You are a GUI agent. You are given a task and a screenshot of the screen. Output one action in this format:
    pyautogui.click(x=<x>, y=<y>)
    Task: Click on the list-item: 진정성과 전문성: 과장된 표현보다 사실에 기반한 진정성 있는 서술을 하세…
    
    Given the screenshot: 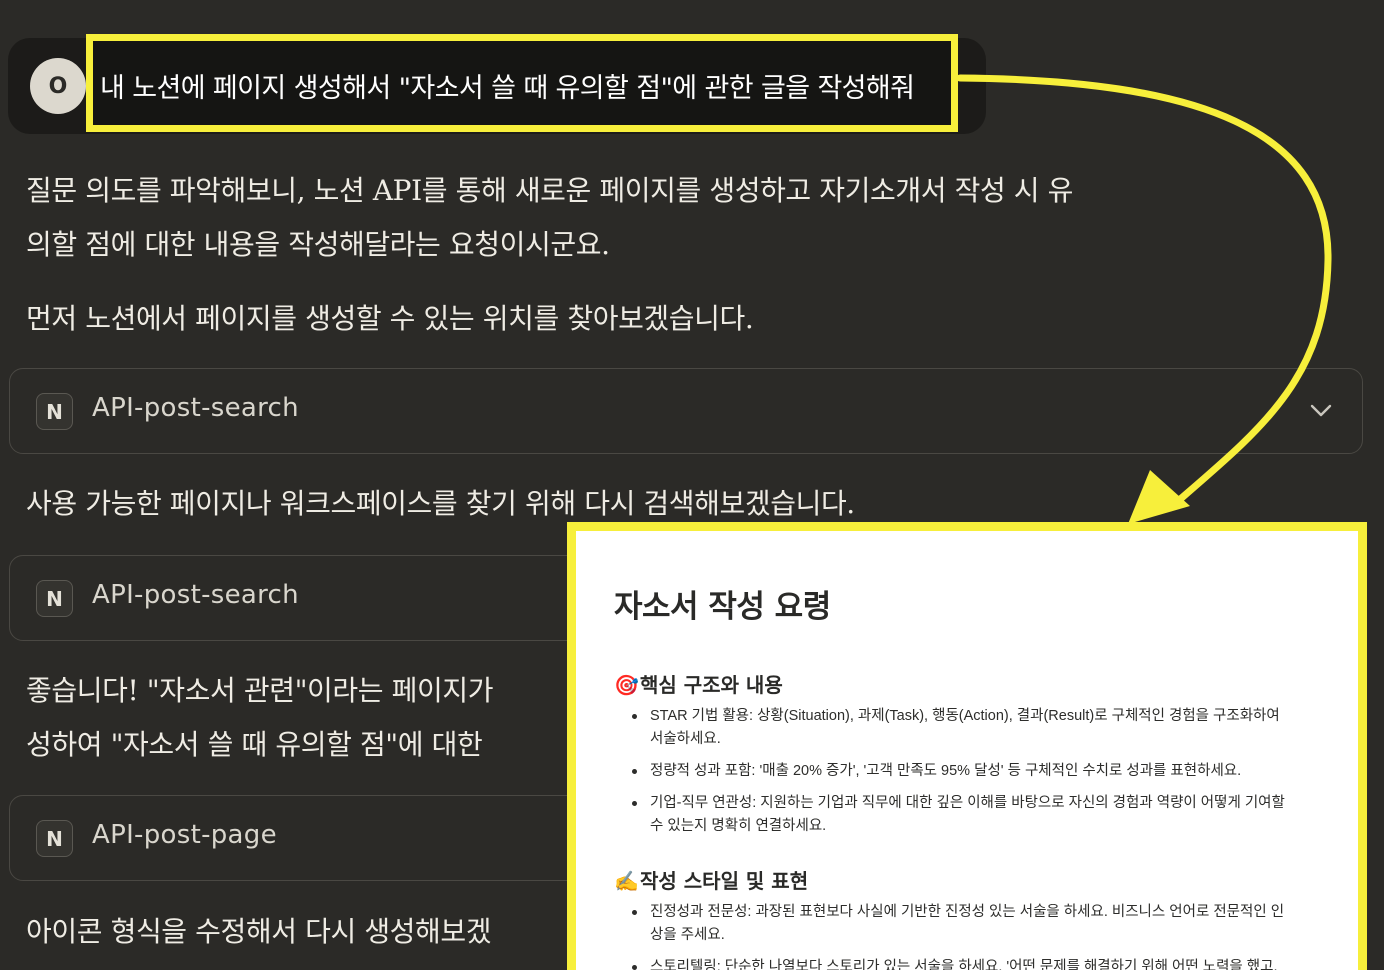 What is the action you would take?
    pyautogui.click(x=958, y=924)
    